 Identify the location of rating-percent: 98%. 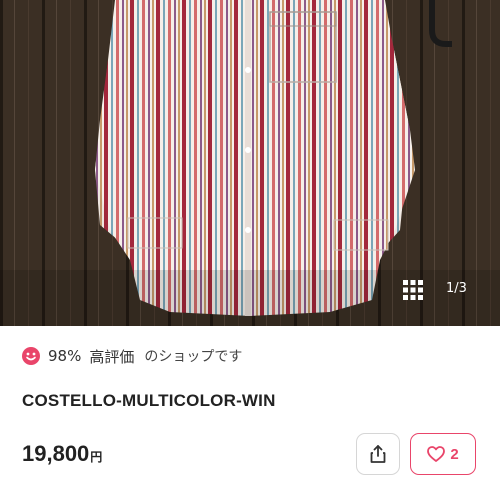
(65, 356).